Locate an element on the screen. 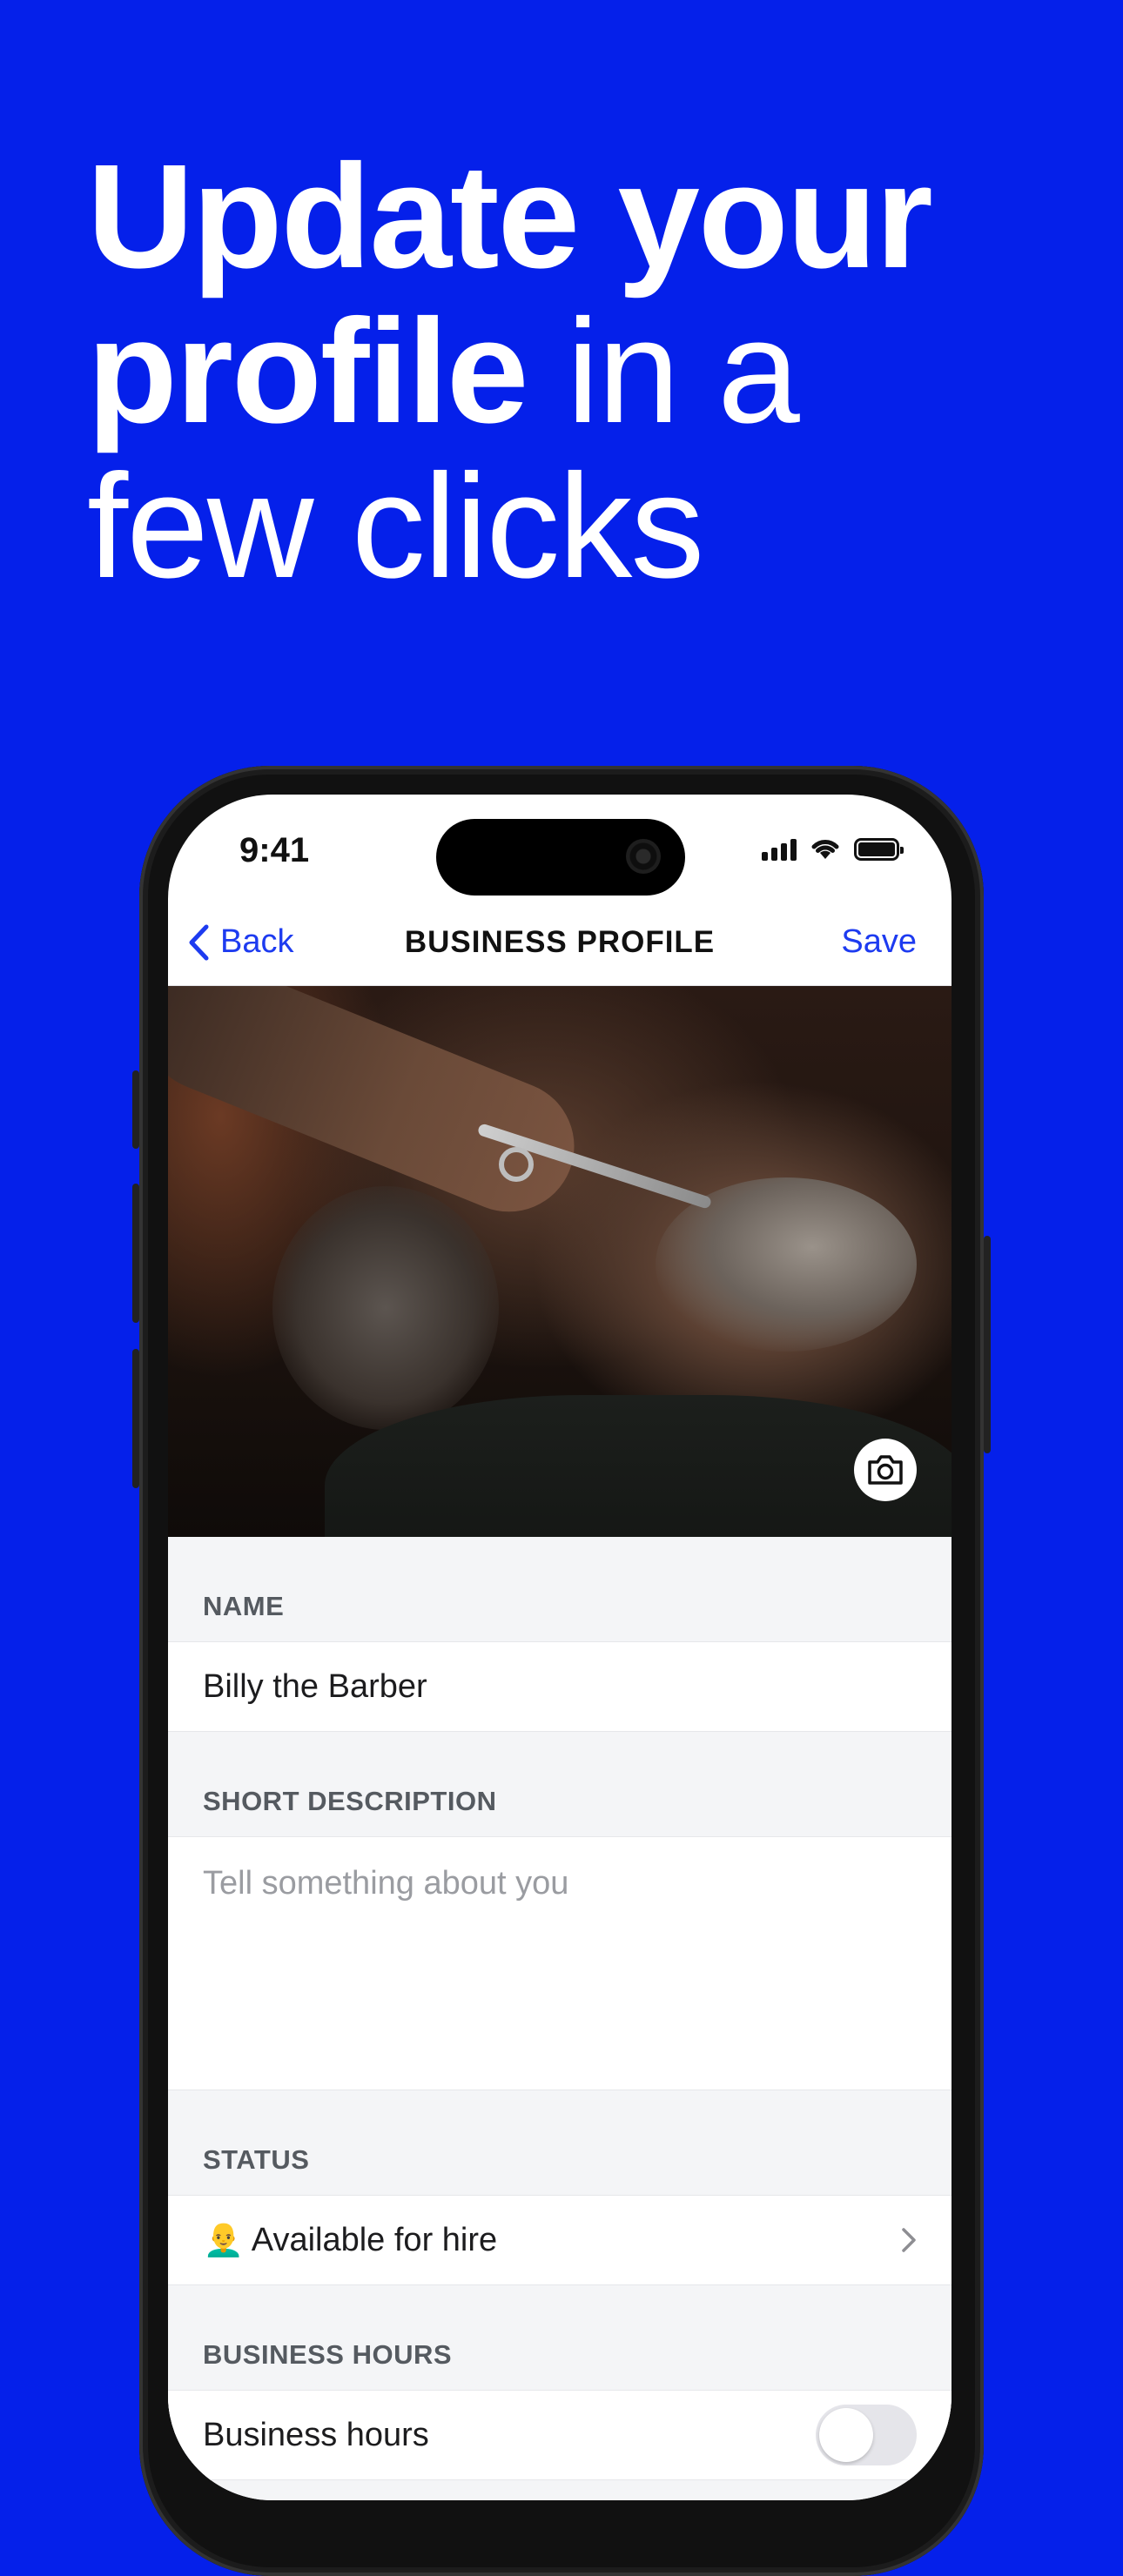 The width and height of the screenshot is (1123, 2576). phone-side-button is located at coordinates (136, 1110).